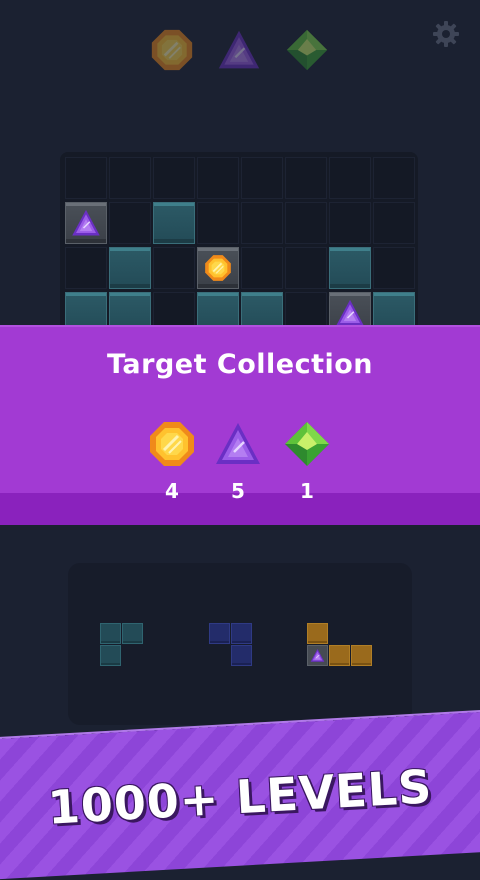 Image resolution: width=480 pixels, height=880 pixels. I want to click on orange-gem-count: 4, so click(172, 491).